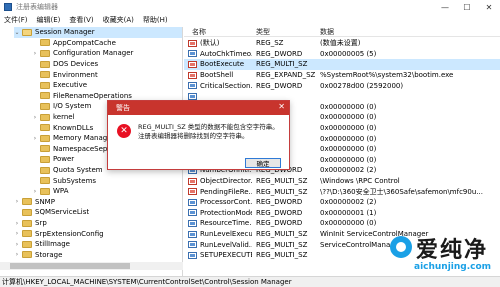 The image size is (500, 287). Describe the element at coordinates (98, 32) in the screenshot. I see `tree-item: ⌄ Session Manager` at that location.